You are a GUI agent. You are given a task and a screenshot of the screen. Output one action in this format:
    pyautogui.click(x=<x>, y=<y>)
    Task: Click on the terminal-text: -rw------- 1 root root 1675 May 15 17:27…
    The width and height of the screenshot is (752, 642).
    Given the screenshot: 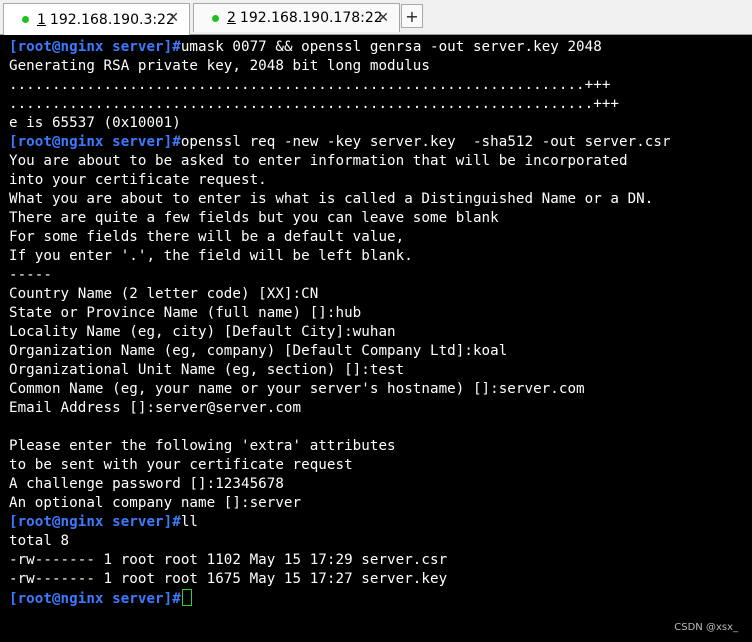 What is the action you would take?
    pyautogui.click(x=228, y=579)
    